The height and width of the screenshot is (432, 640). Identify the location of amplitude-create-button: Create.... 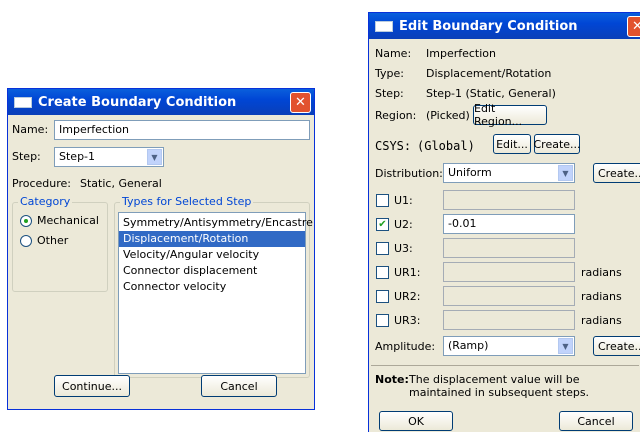
(616, 346).